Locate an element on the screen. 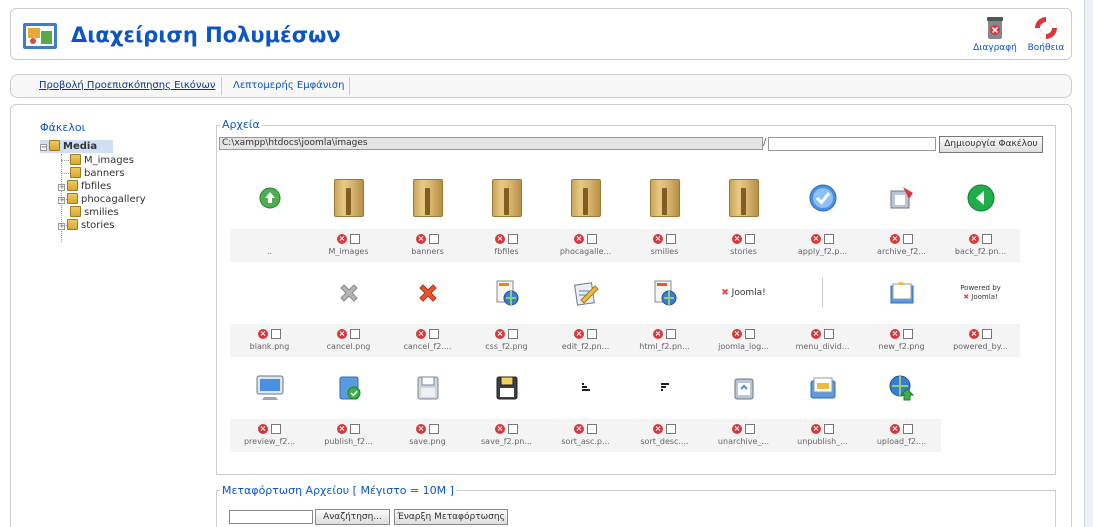 The image size is (1093, 527). delete-button: Διαγραφή is located at coordinates (995, 35).